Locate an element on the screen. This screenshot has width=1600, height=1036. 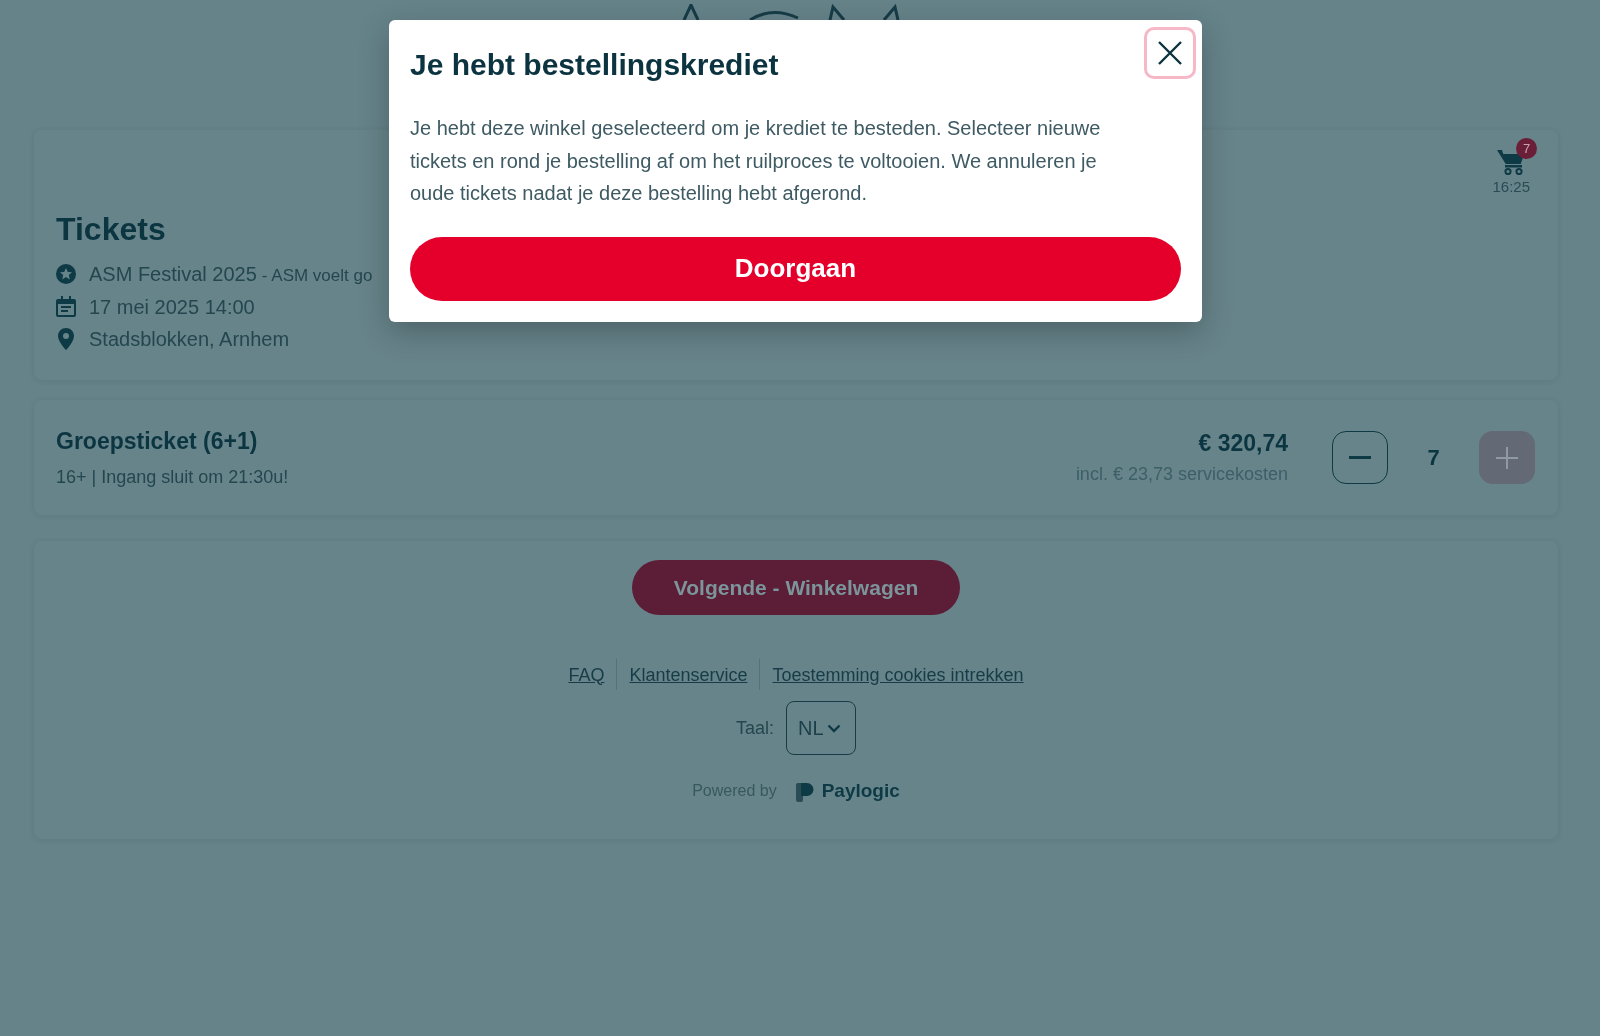
event-name: ASM Festival 2025 is located at coordinates (173, 275).